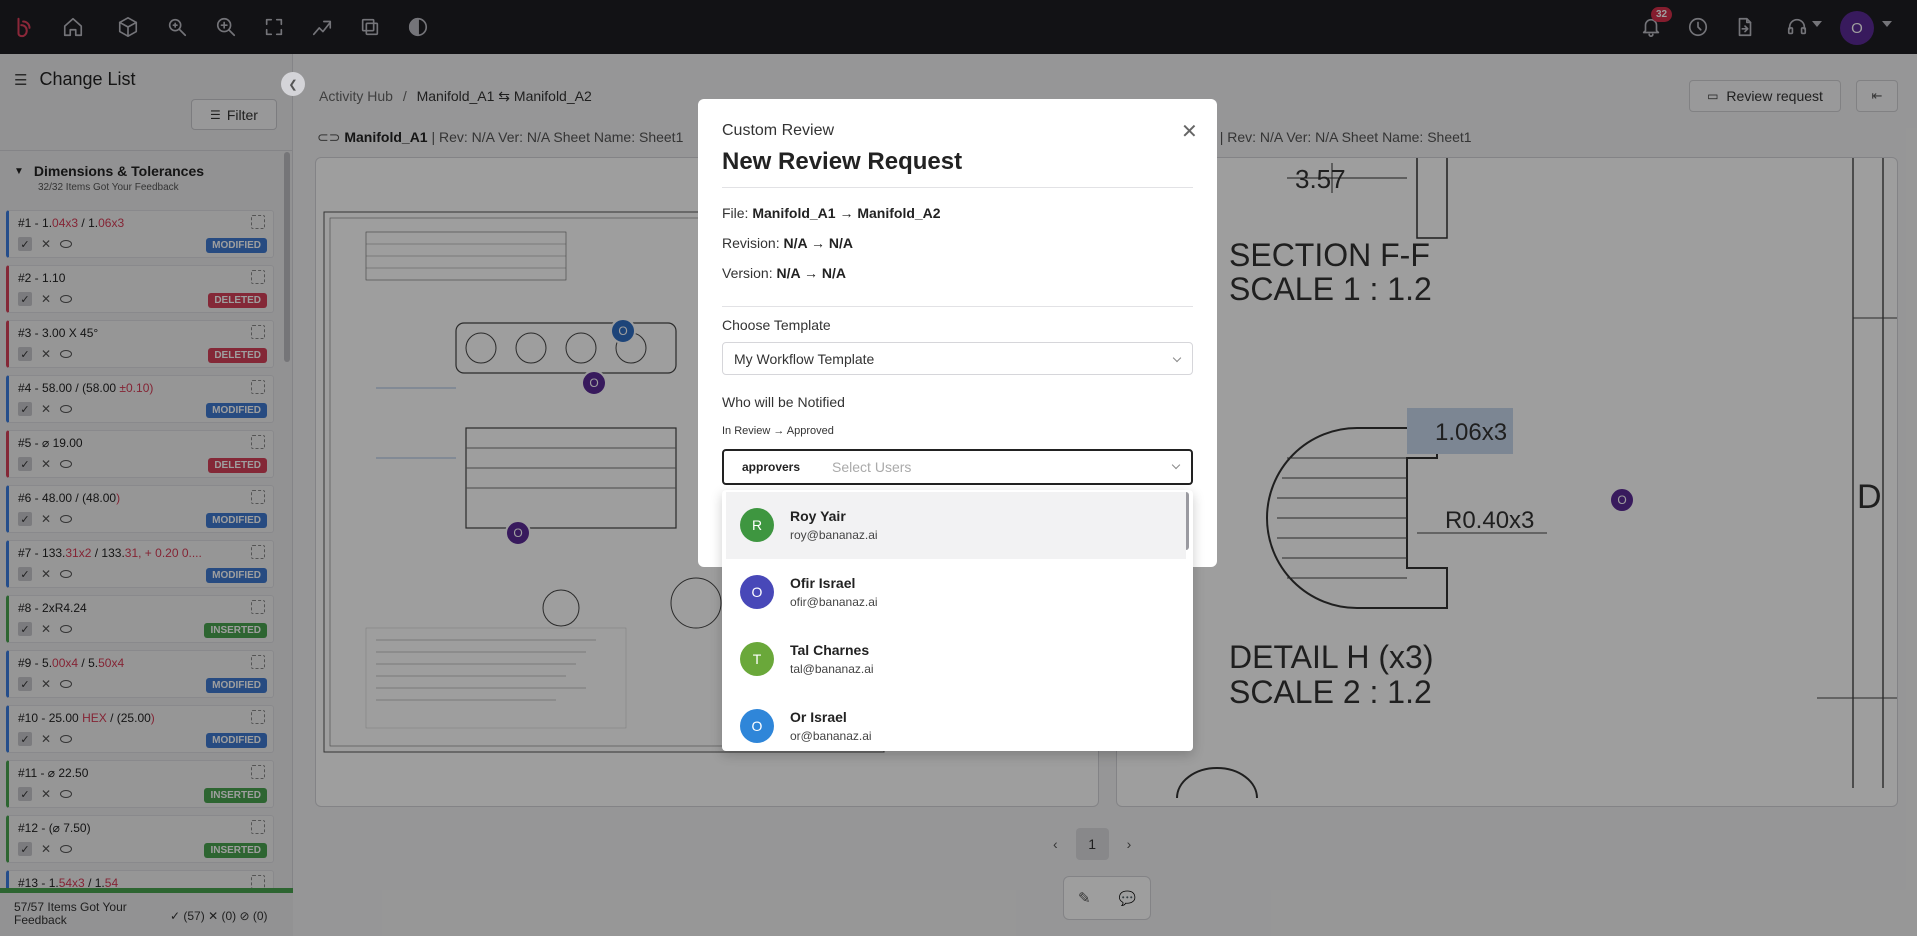 This screenshot has width=1917, height=936. Describe the element at coordinates (834, 535) in the screenshot. I see `user-email: roy@bananaz.ai` at that location.